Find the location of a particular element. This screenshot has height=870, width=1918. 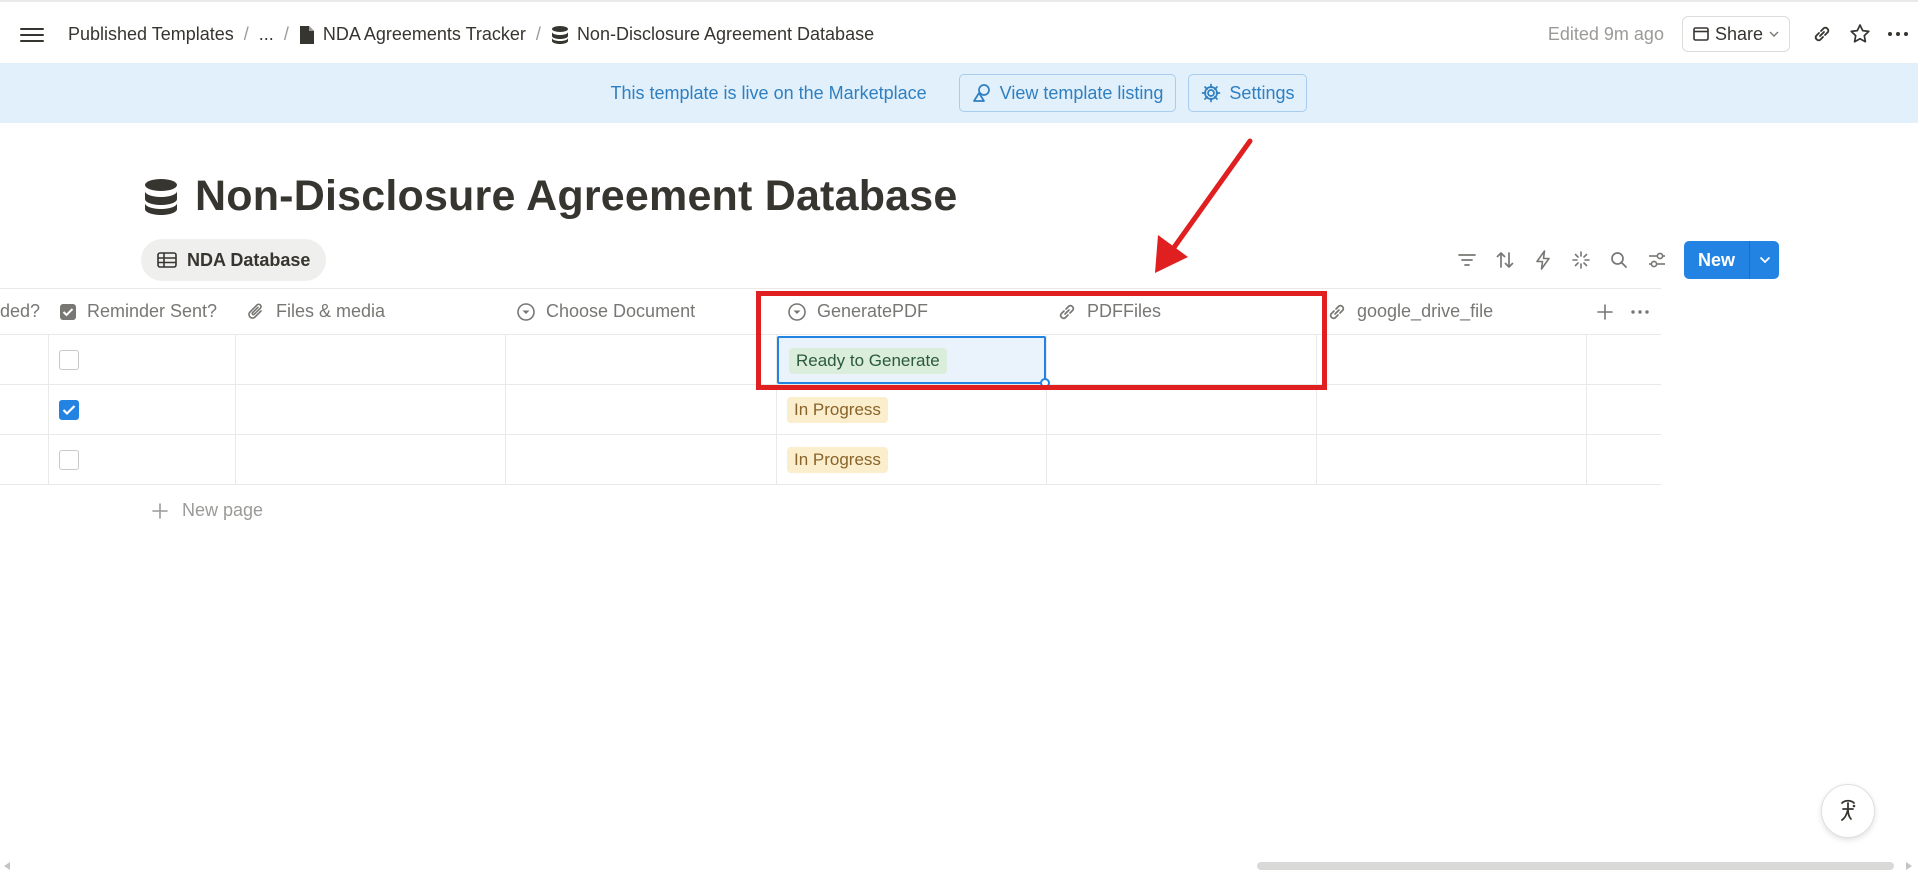

settings-button: Settings is located at coordinates (1248, 93).